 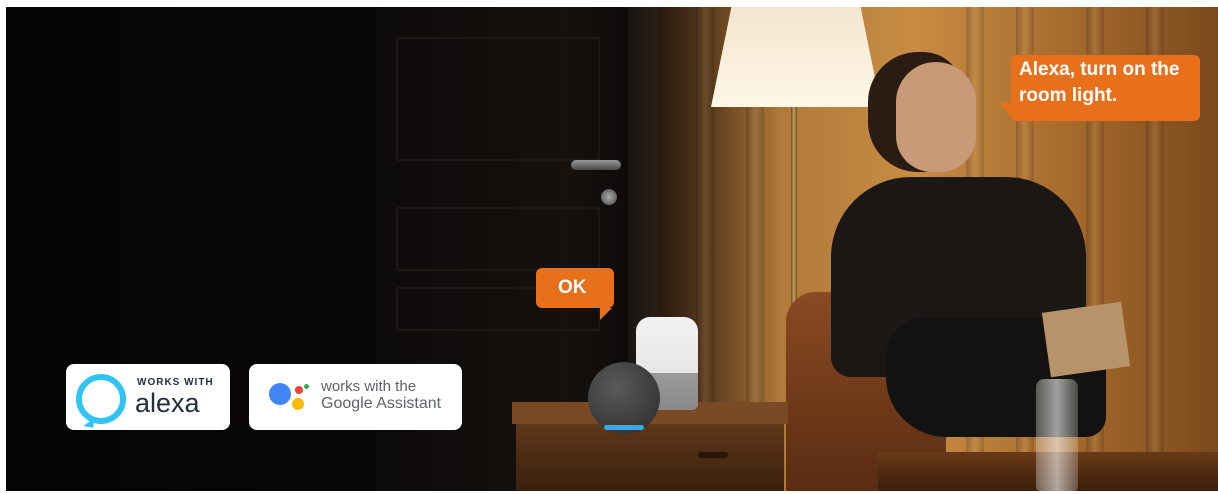 What do you see at coordinates (1068, 95) in the screenshot?
I see `user-speech-line-2: room light.` at bounding box center [1068, 95].